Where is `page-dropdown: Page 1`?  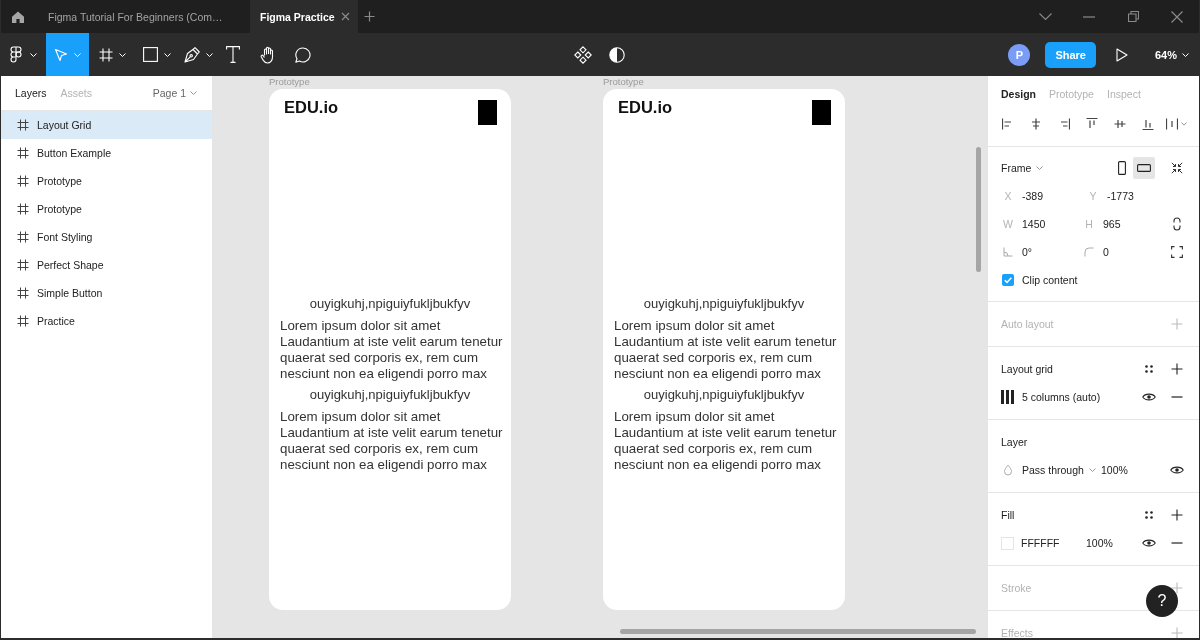
page-dropdown: Page 1 is located at coordinates (174, 93).